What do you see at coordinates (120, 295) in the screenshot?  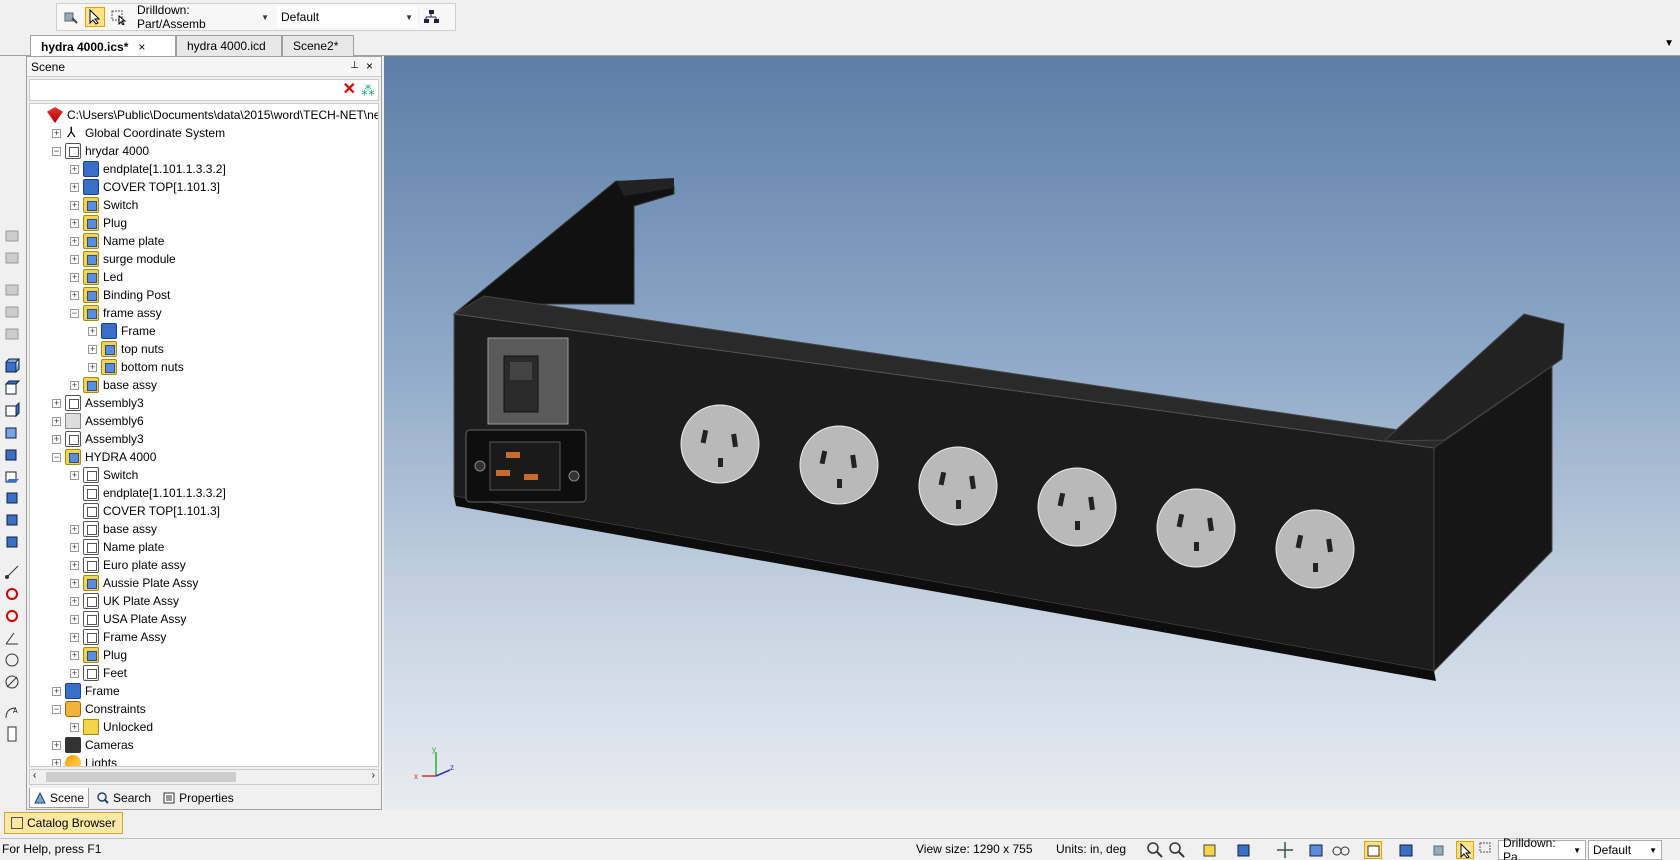 I see `tree-item: + Binding Post` at bounding box center [120, 295].